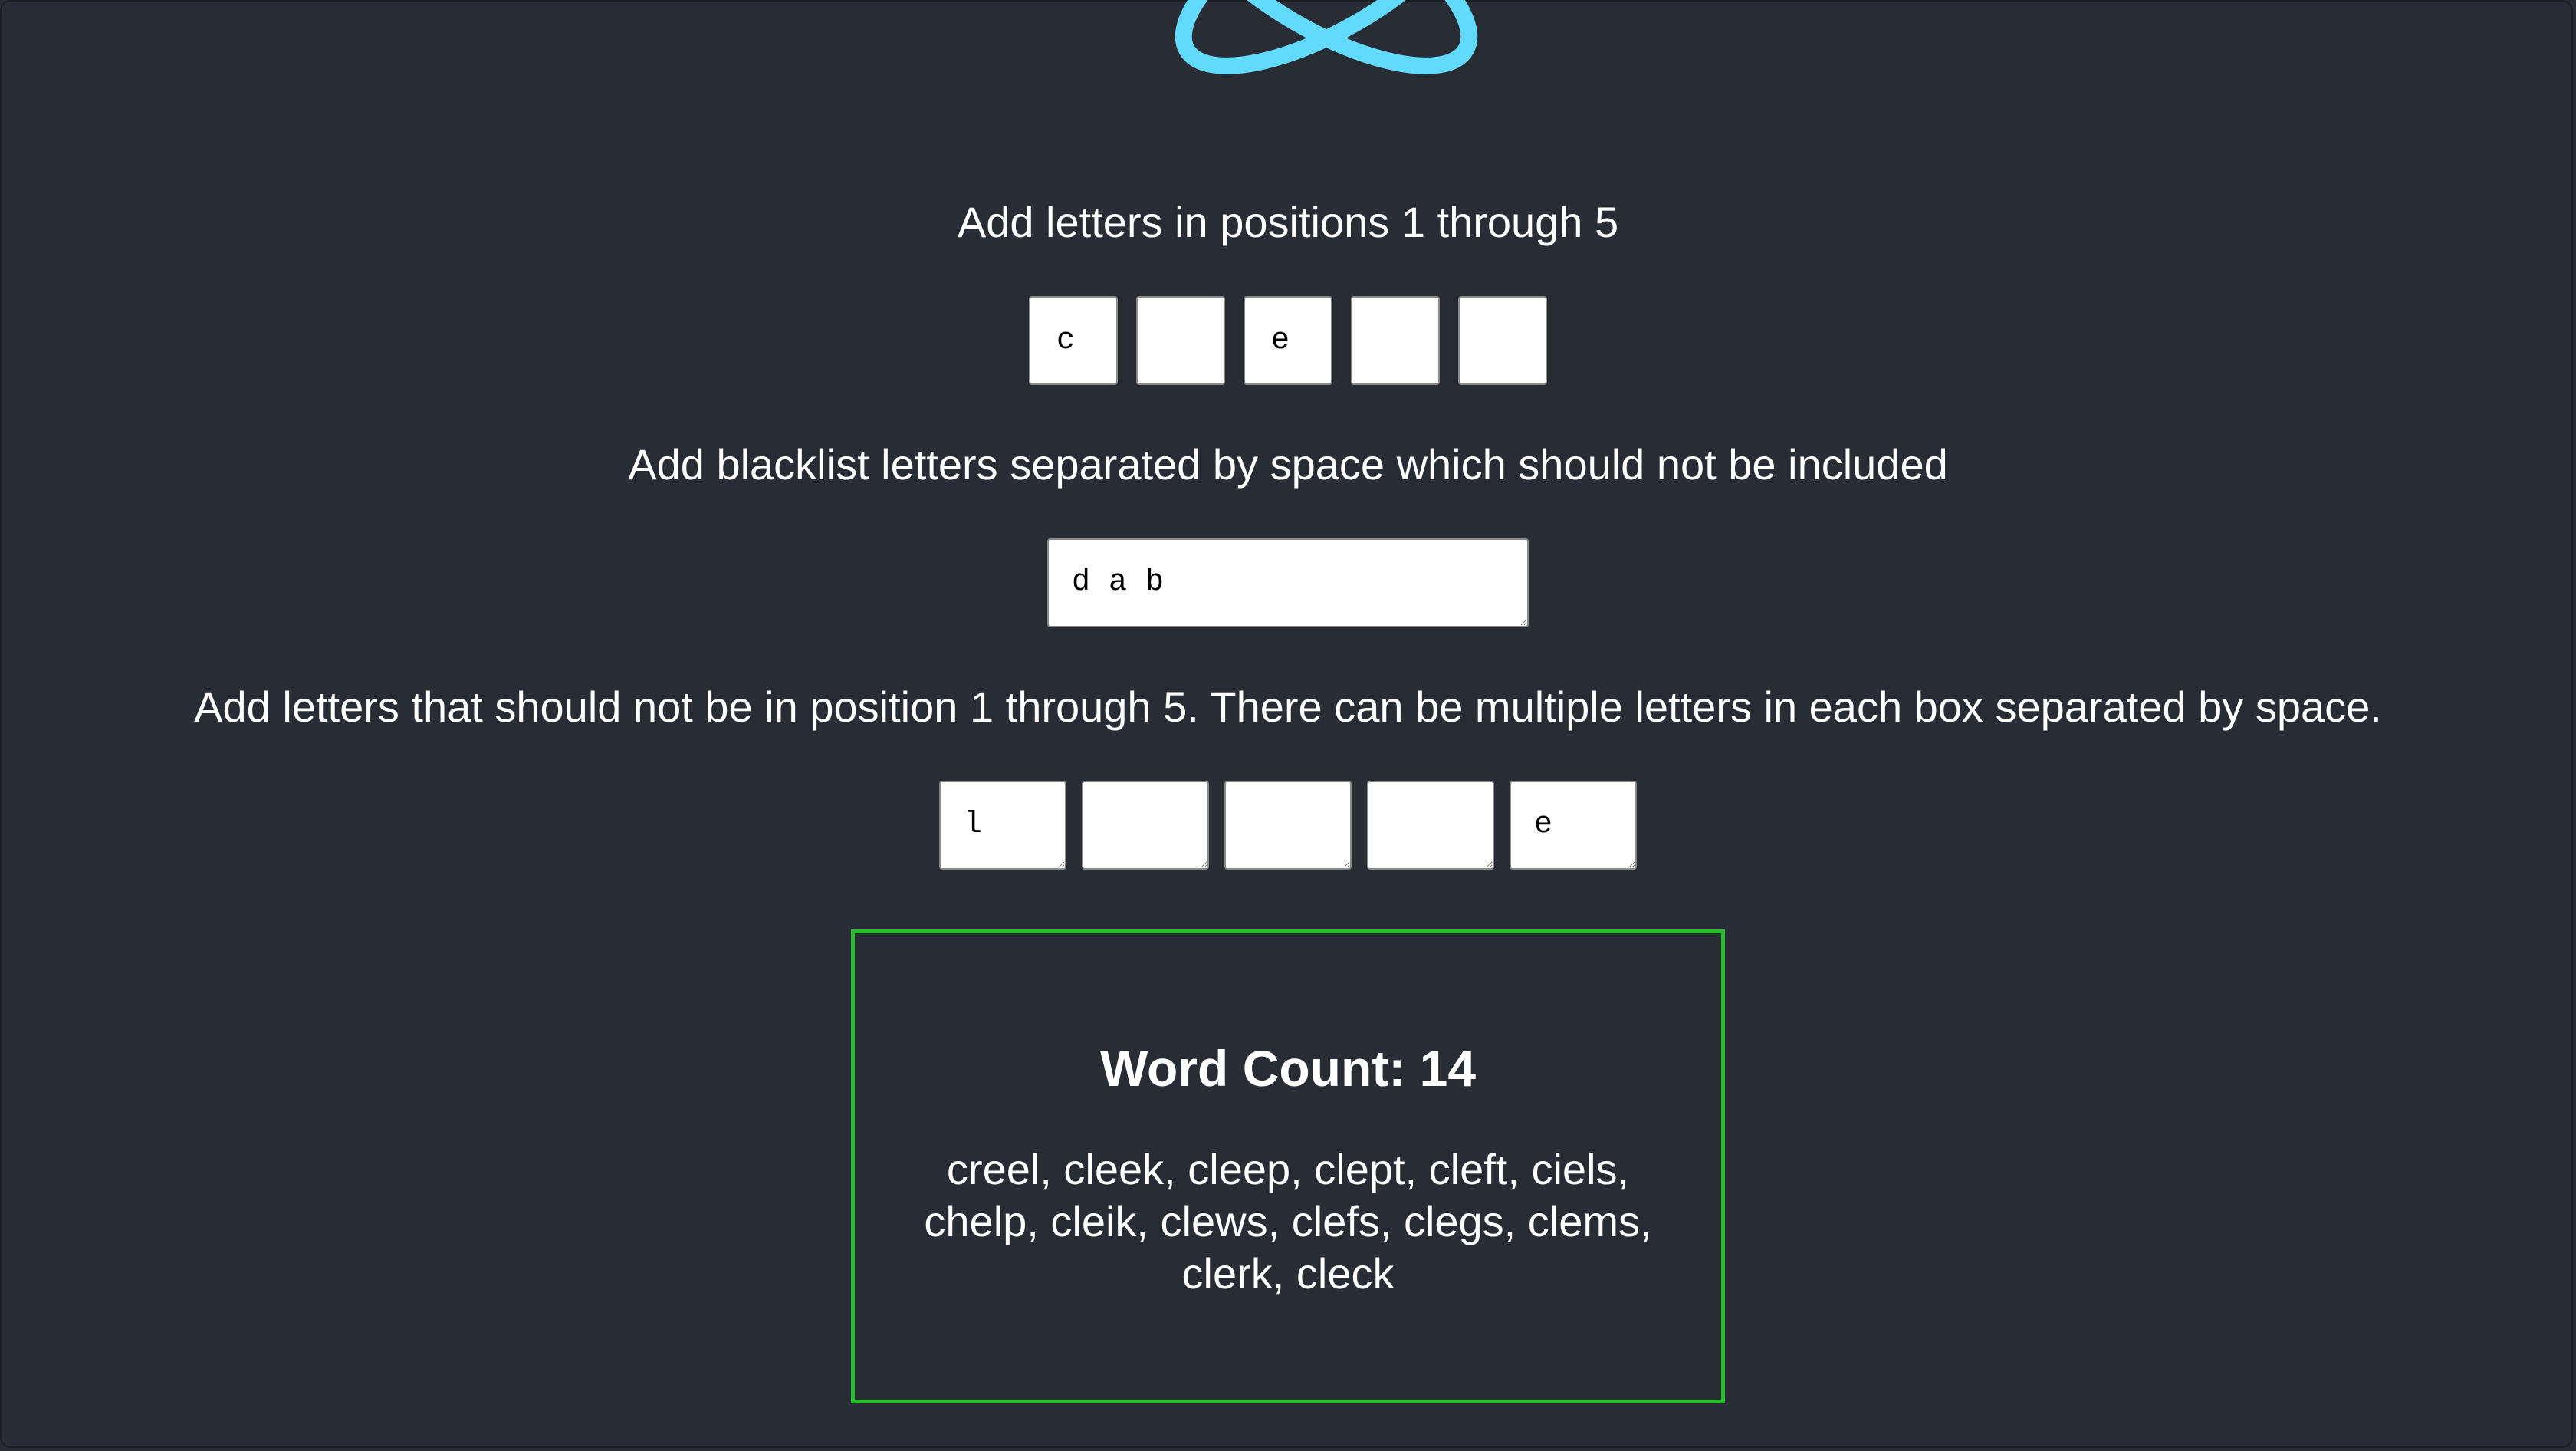  I want to click on position-5-input, so click(1503, 340).